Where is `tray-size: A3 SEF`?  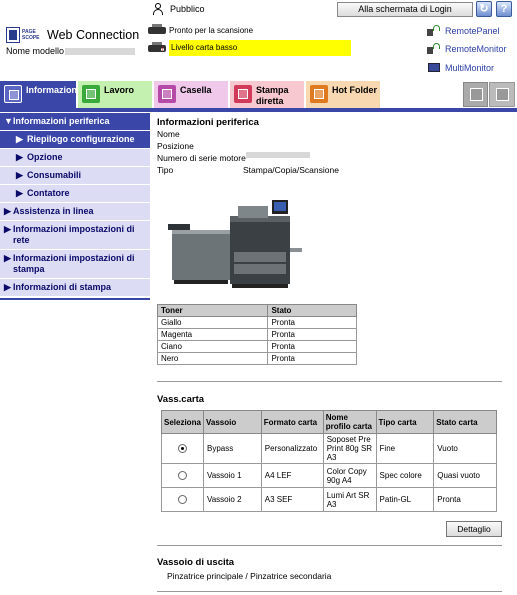
tray-size: A3 SEF is located at coordinates (292, 499).